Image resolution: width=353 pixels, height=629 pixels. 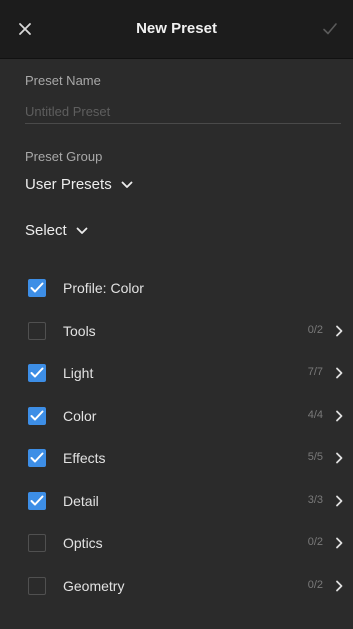 What do you see at coordinates (63, 80) in the screenshot?
I see `preset-name-label: Preset Name` at bounding box center [63, 80].